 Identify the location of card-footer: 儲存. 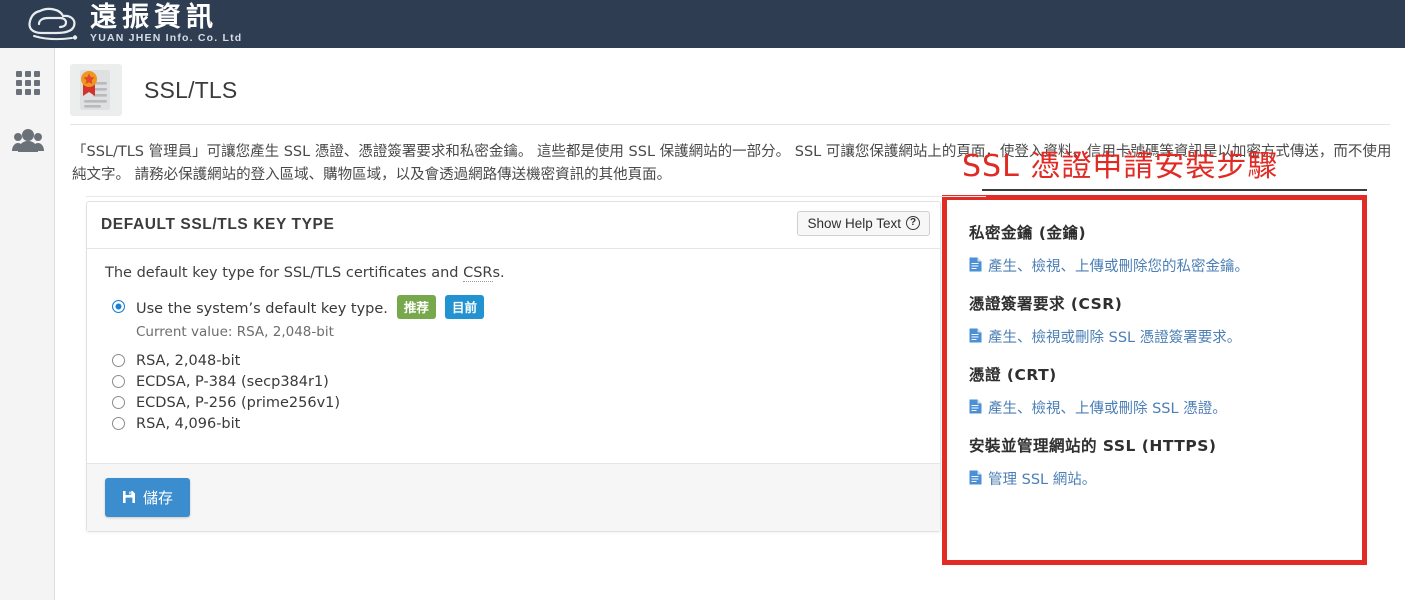
(513, 496).